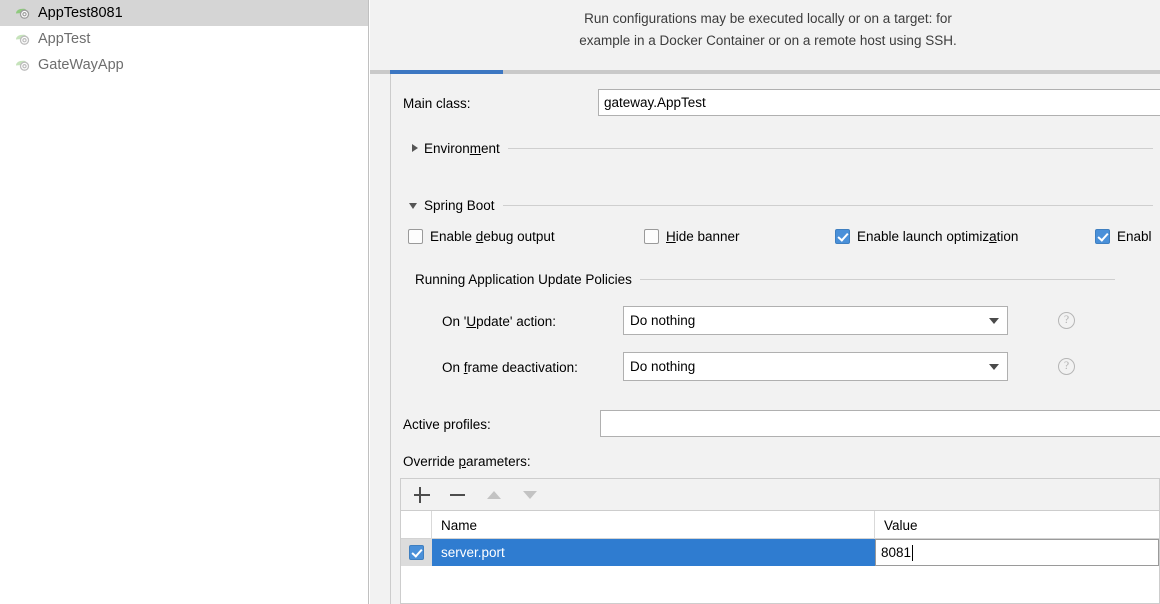 The height and width of the screenshot is (604, 1160). Describe the element at coordinates (1017, 525) in the screenshot. I see `table-header-value: Value` at that location.